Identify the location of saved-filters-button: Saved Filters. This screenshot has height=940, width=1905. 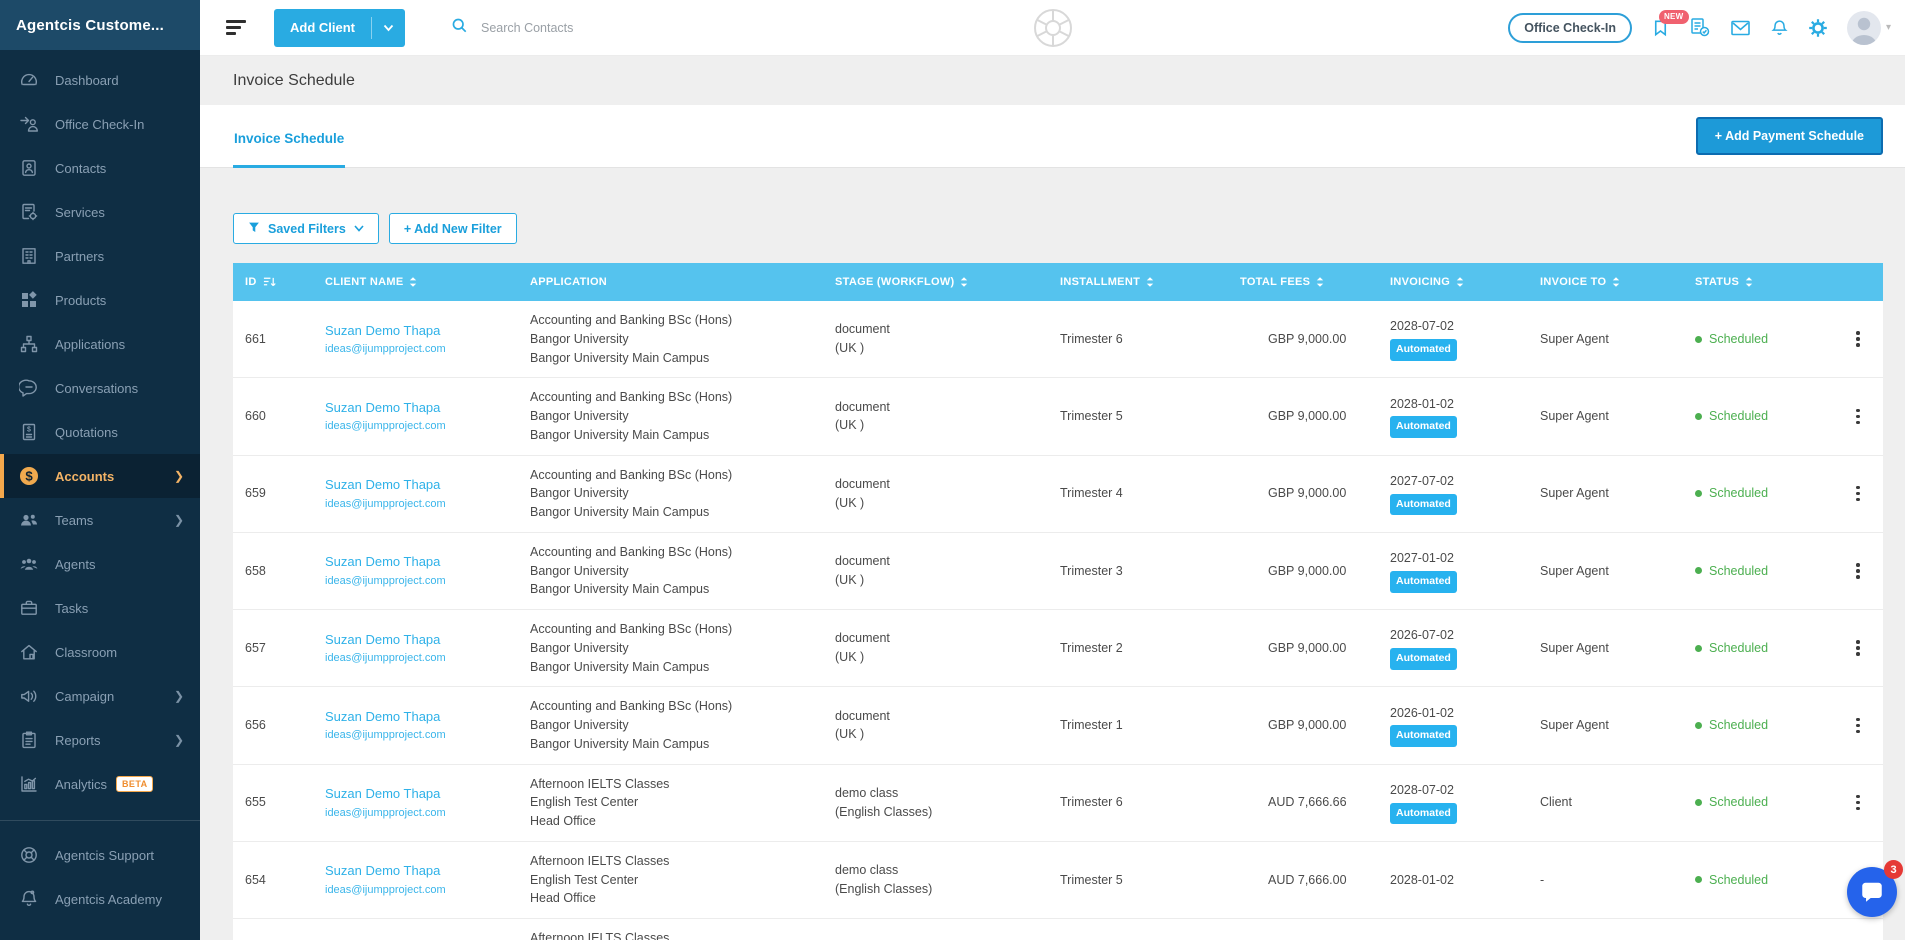
(306, 228).